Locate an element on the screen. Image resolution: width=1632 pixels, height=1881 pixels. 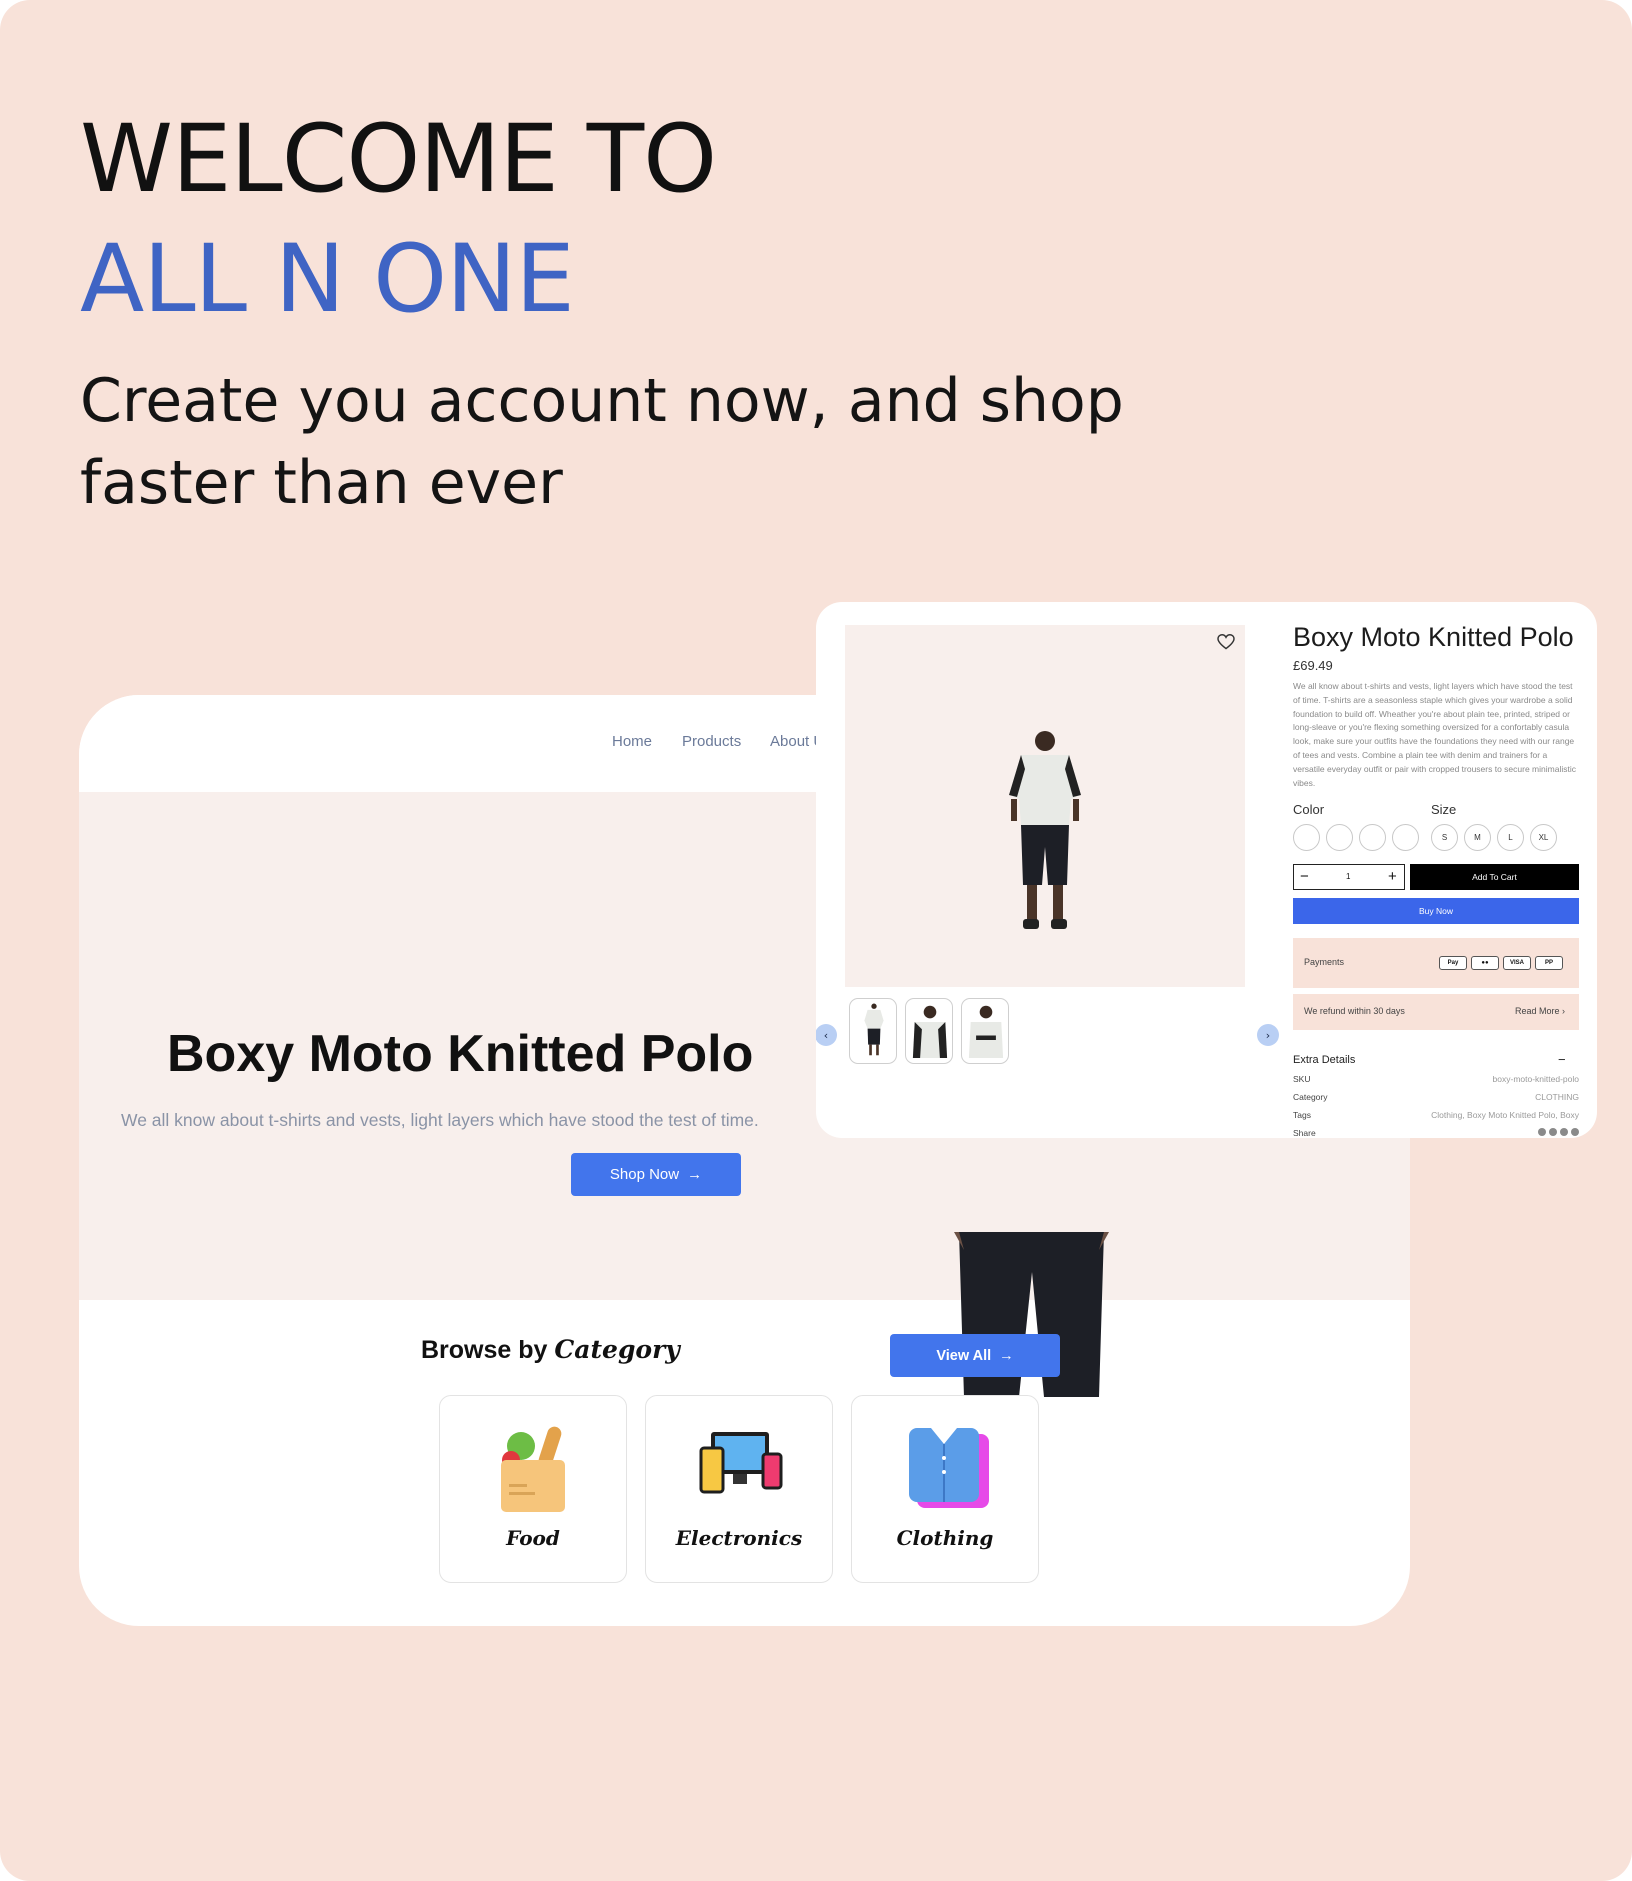
linkedin-icon is located at coordinates (1575, 1132).